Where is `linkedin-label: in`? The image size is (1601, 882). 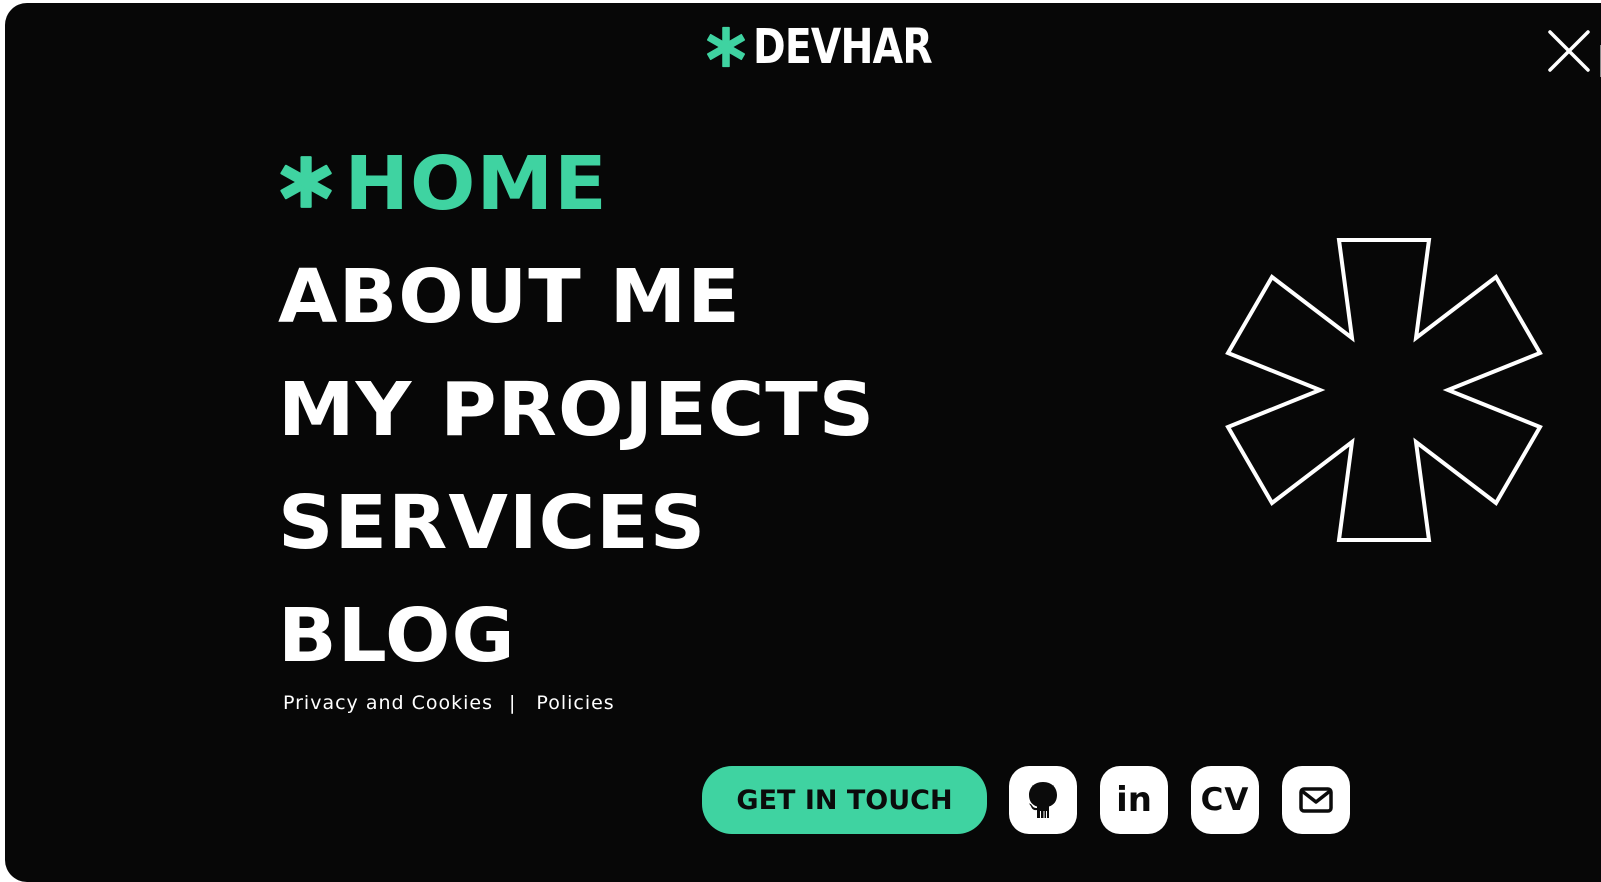
linkedin-label: in is located at coordinates (1134, 800).